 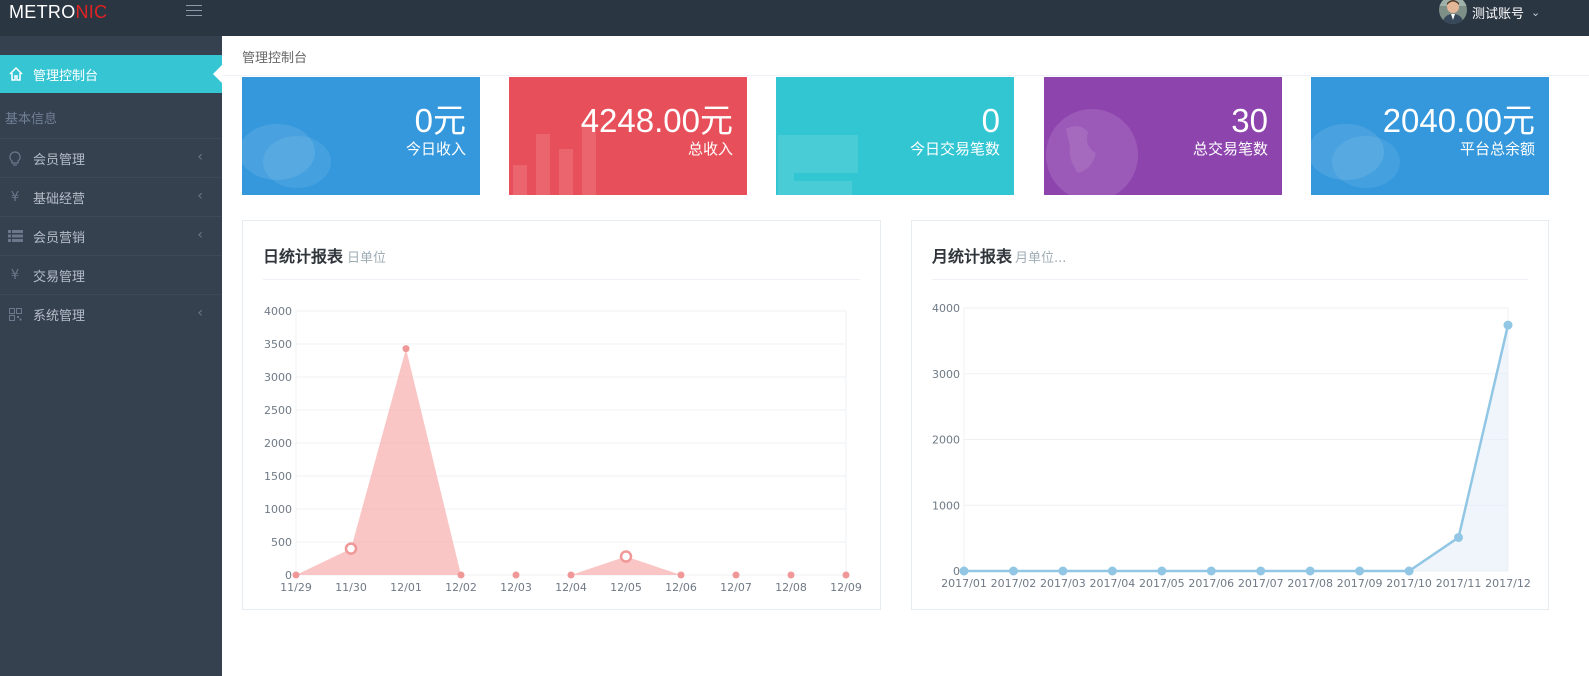 What do you see at coordinates (1249, 120) in the screenshot?
I see `stat-number: 30` at bounding box center [1249, 120].